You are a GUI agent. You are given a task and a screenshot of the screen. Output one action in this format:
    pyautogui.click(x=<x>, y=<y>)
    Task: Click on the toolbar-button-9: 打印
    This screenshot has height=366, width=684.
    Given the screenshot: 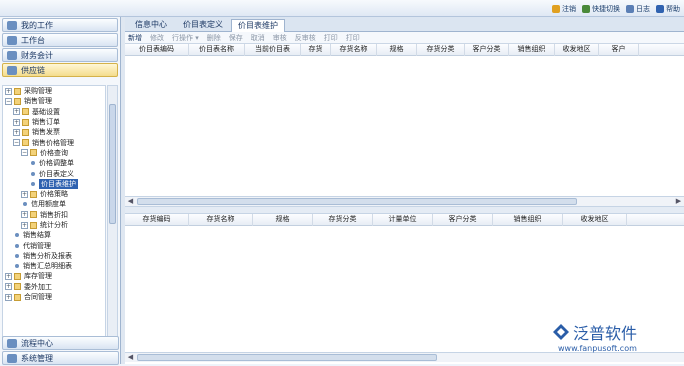 What is the action you would take?
    pyautogui.click(x=353, y=38)
    